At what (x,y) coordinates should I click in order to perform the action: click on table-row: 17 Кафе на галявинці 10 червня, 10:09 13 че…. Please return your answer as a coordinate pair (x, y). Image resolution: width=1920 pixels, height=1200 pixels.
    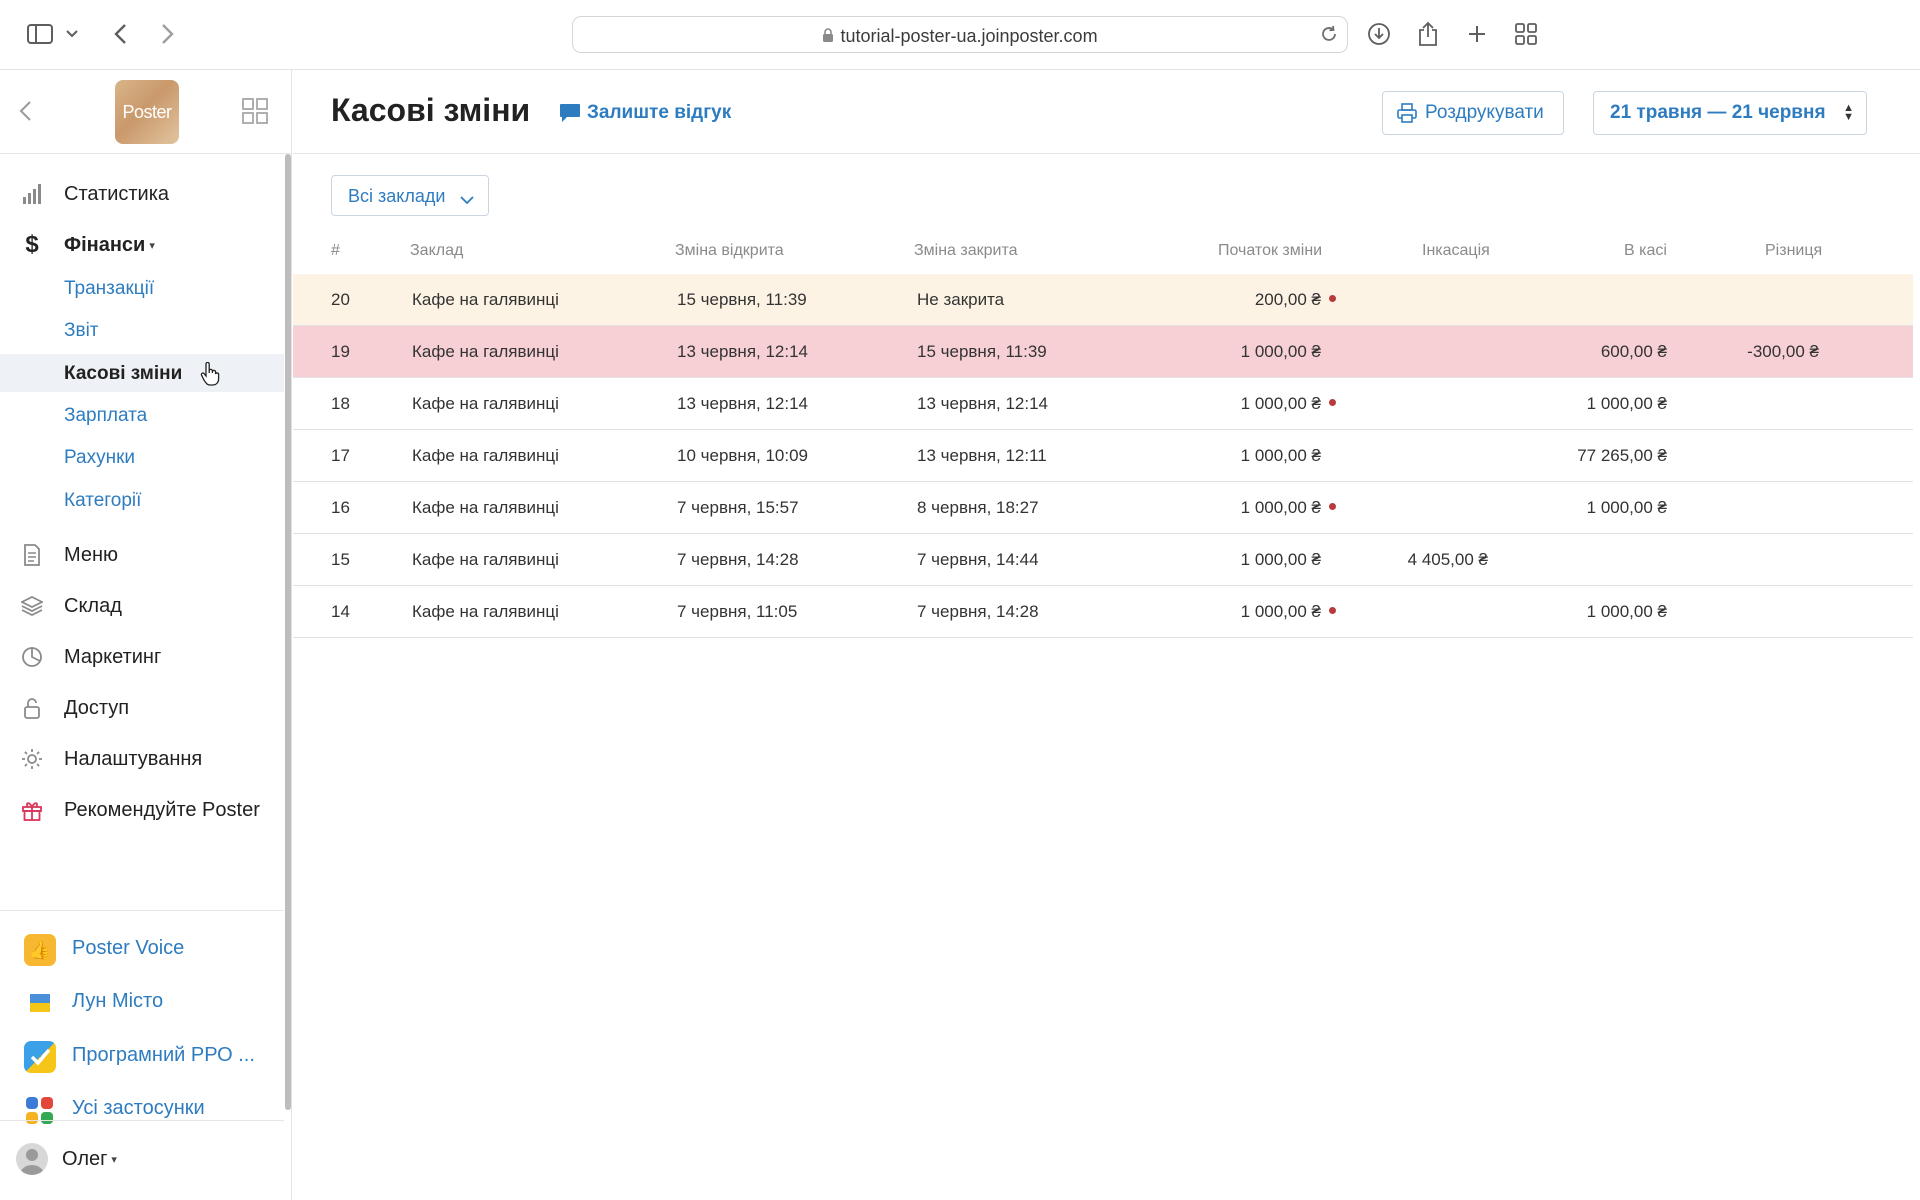
    Looking at the image, I should click on (1103, 456).